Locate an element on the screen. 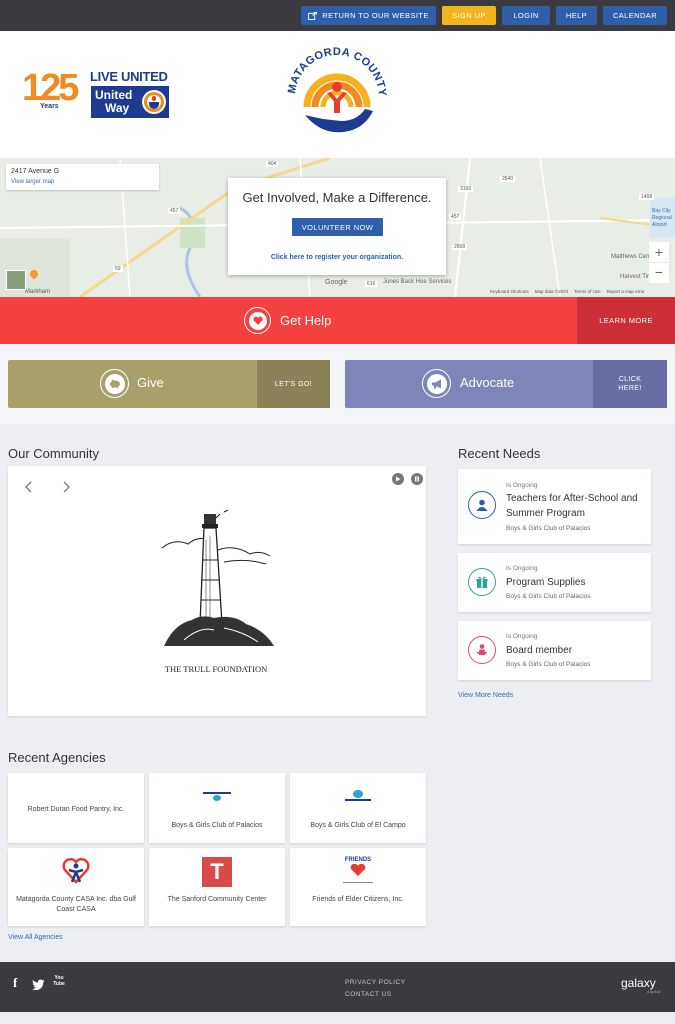 The image size is (675, 1024). contact-us-link: CONTACT US is located at coordinates (368, 994).